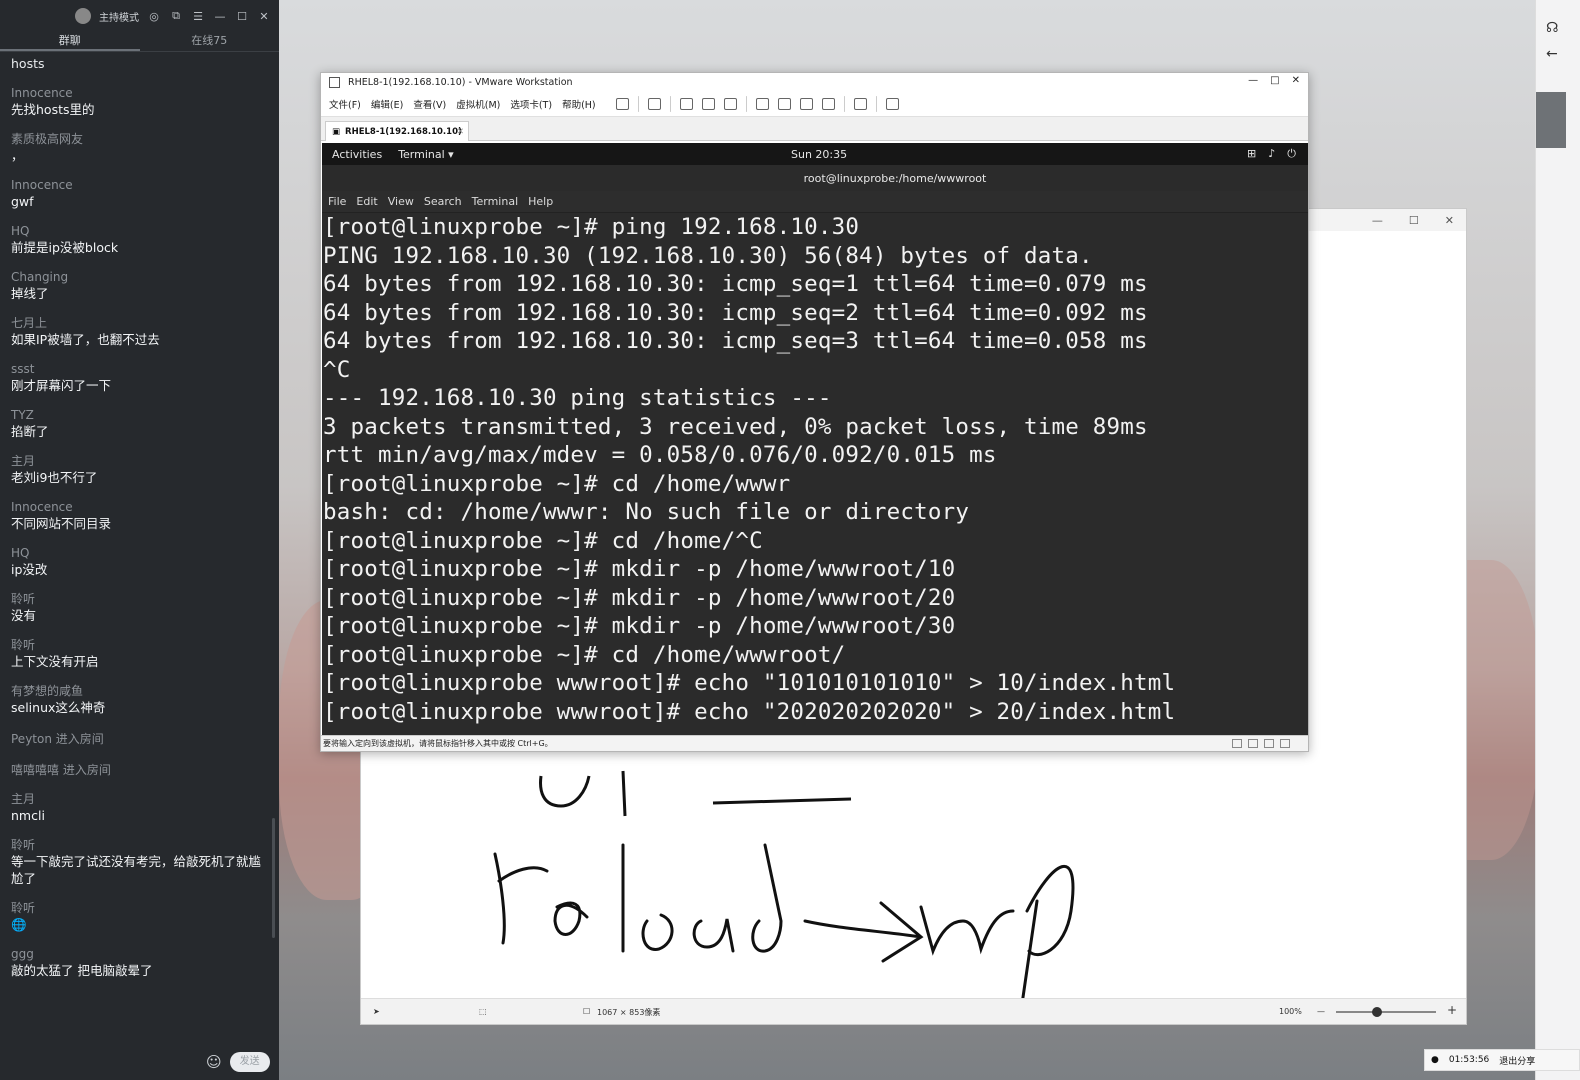 The width and height of the screenshot is (1580, 1080). What do you see at coordinates (1517, 1060) in the screenshot?
I see `stop-share-button: 退出分享` at bounding box center [1517, 1060].